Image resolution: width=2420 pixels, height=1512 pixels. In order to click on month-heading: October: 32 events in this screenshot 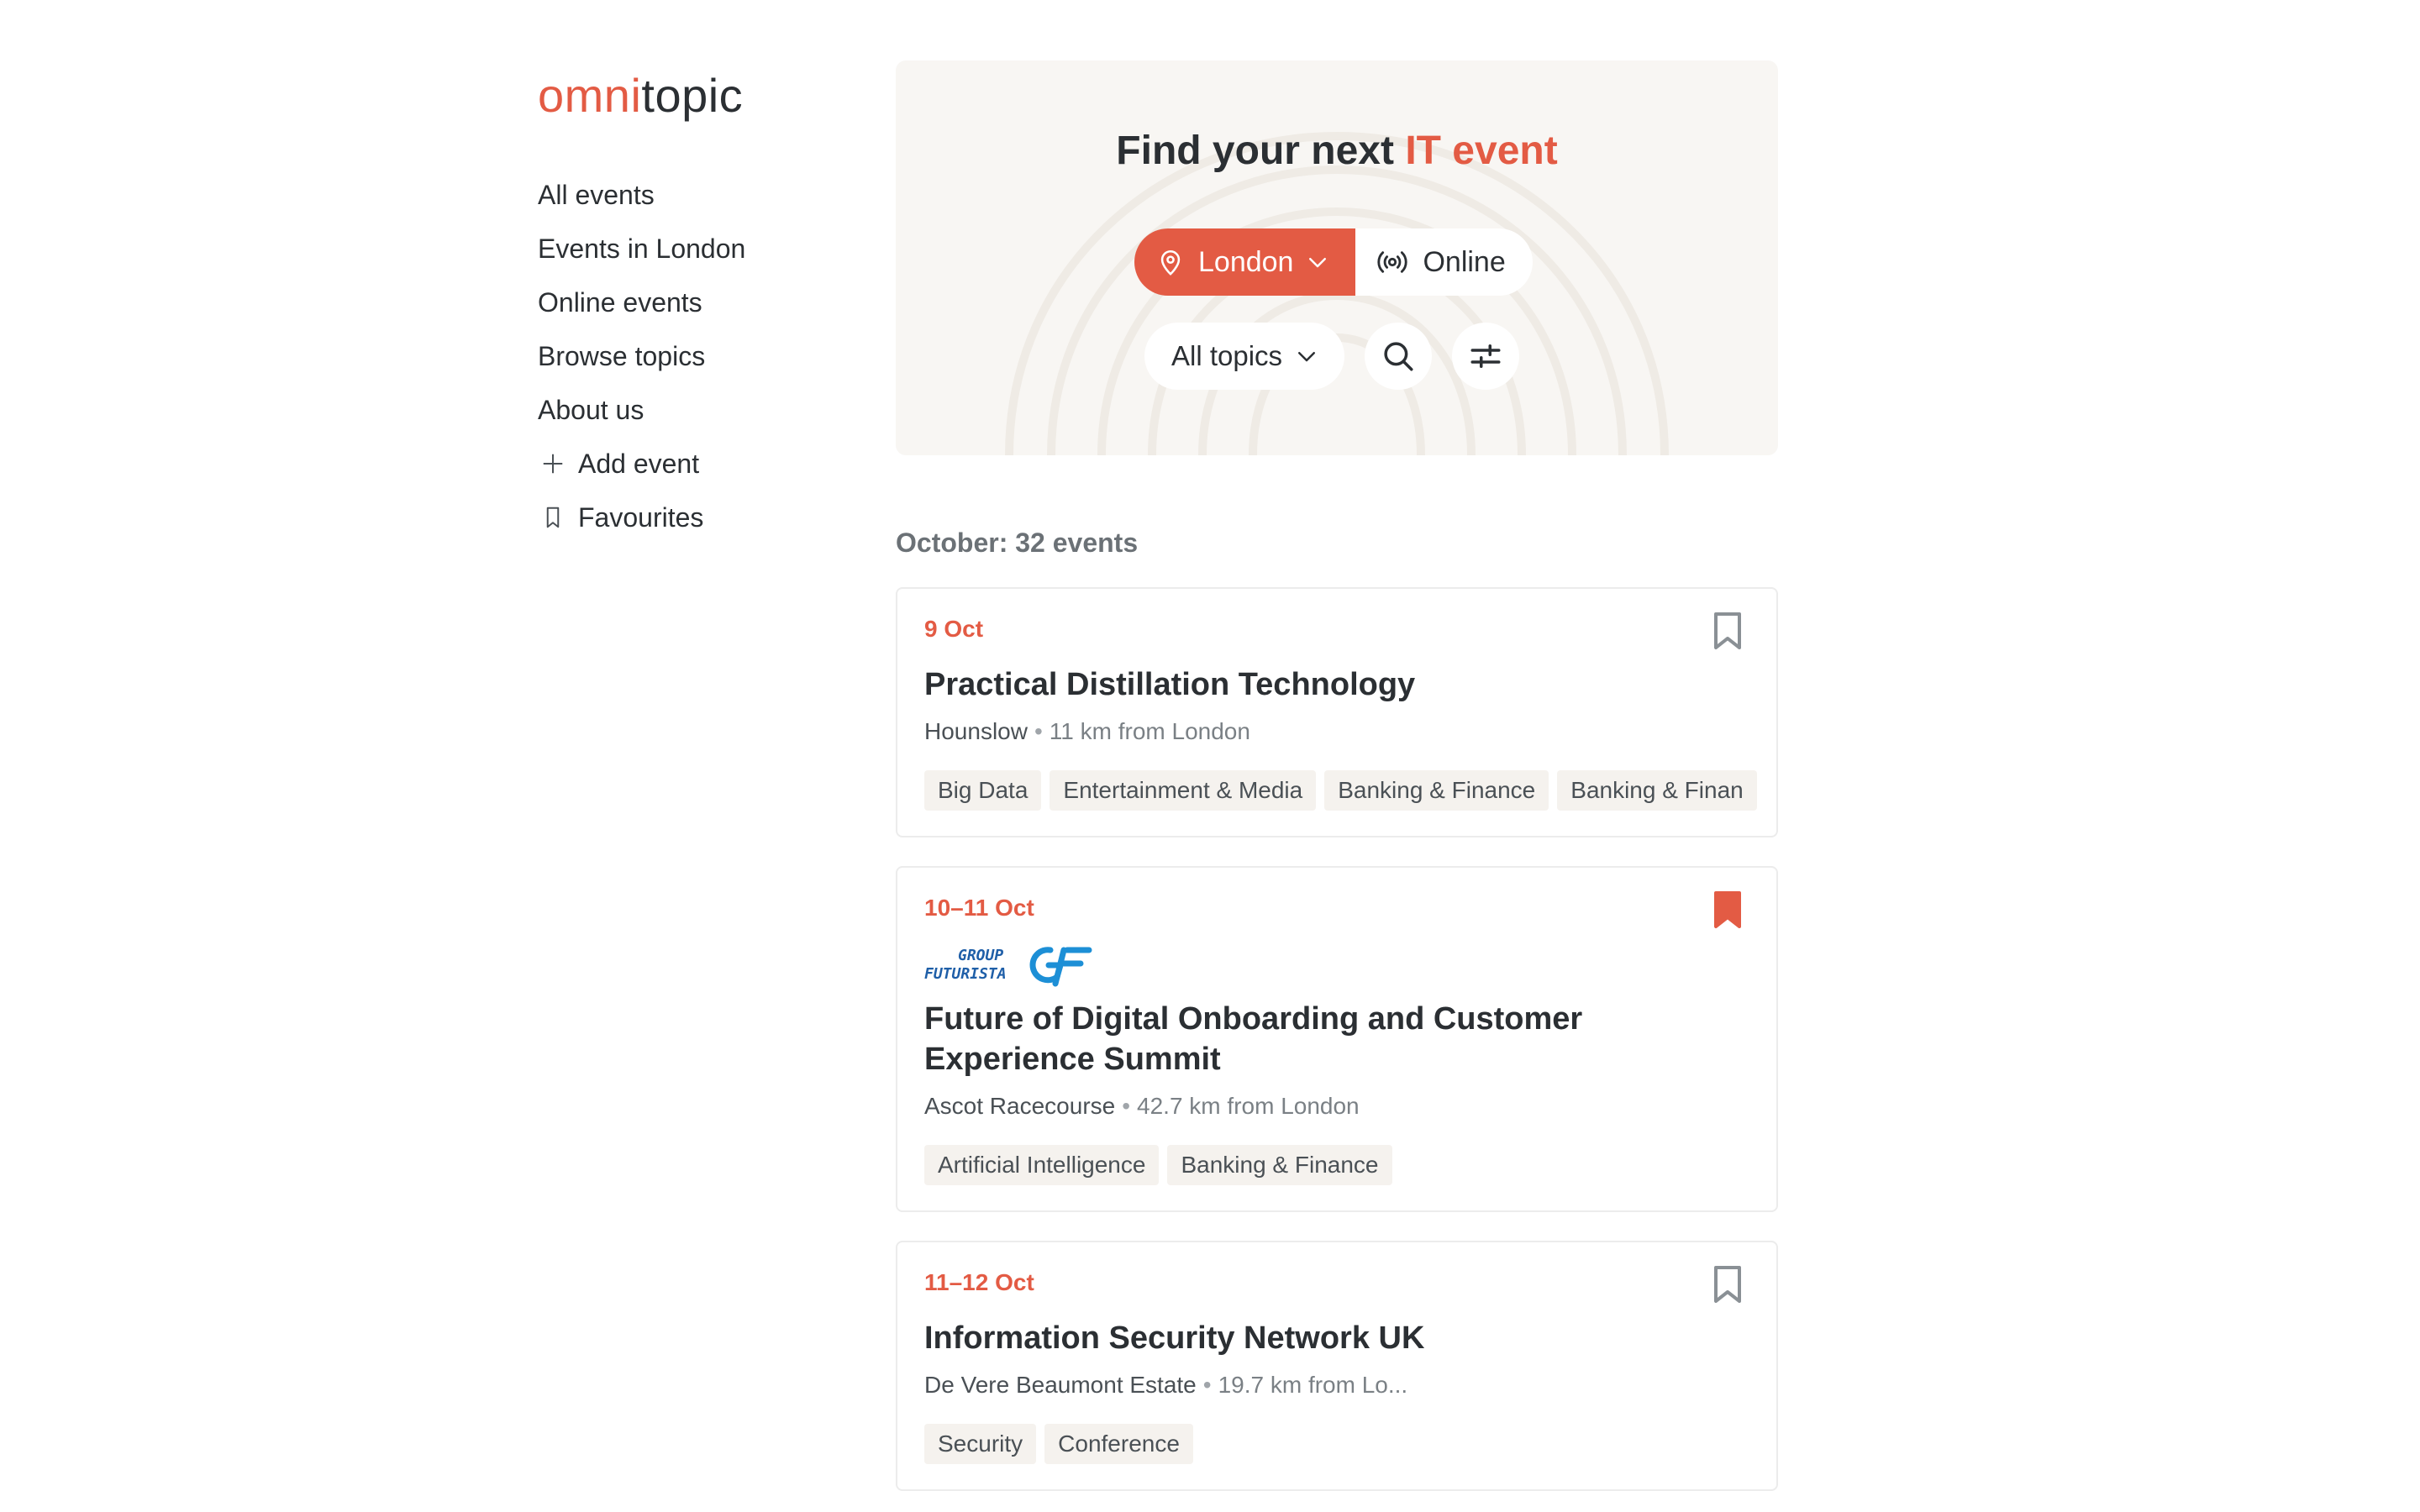, I will do `click(1018, 543)`.